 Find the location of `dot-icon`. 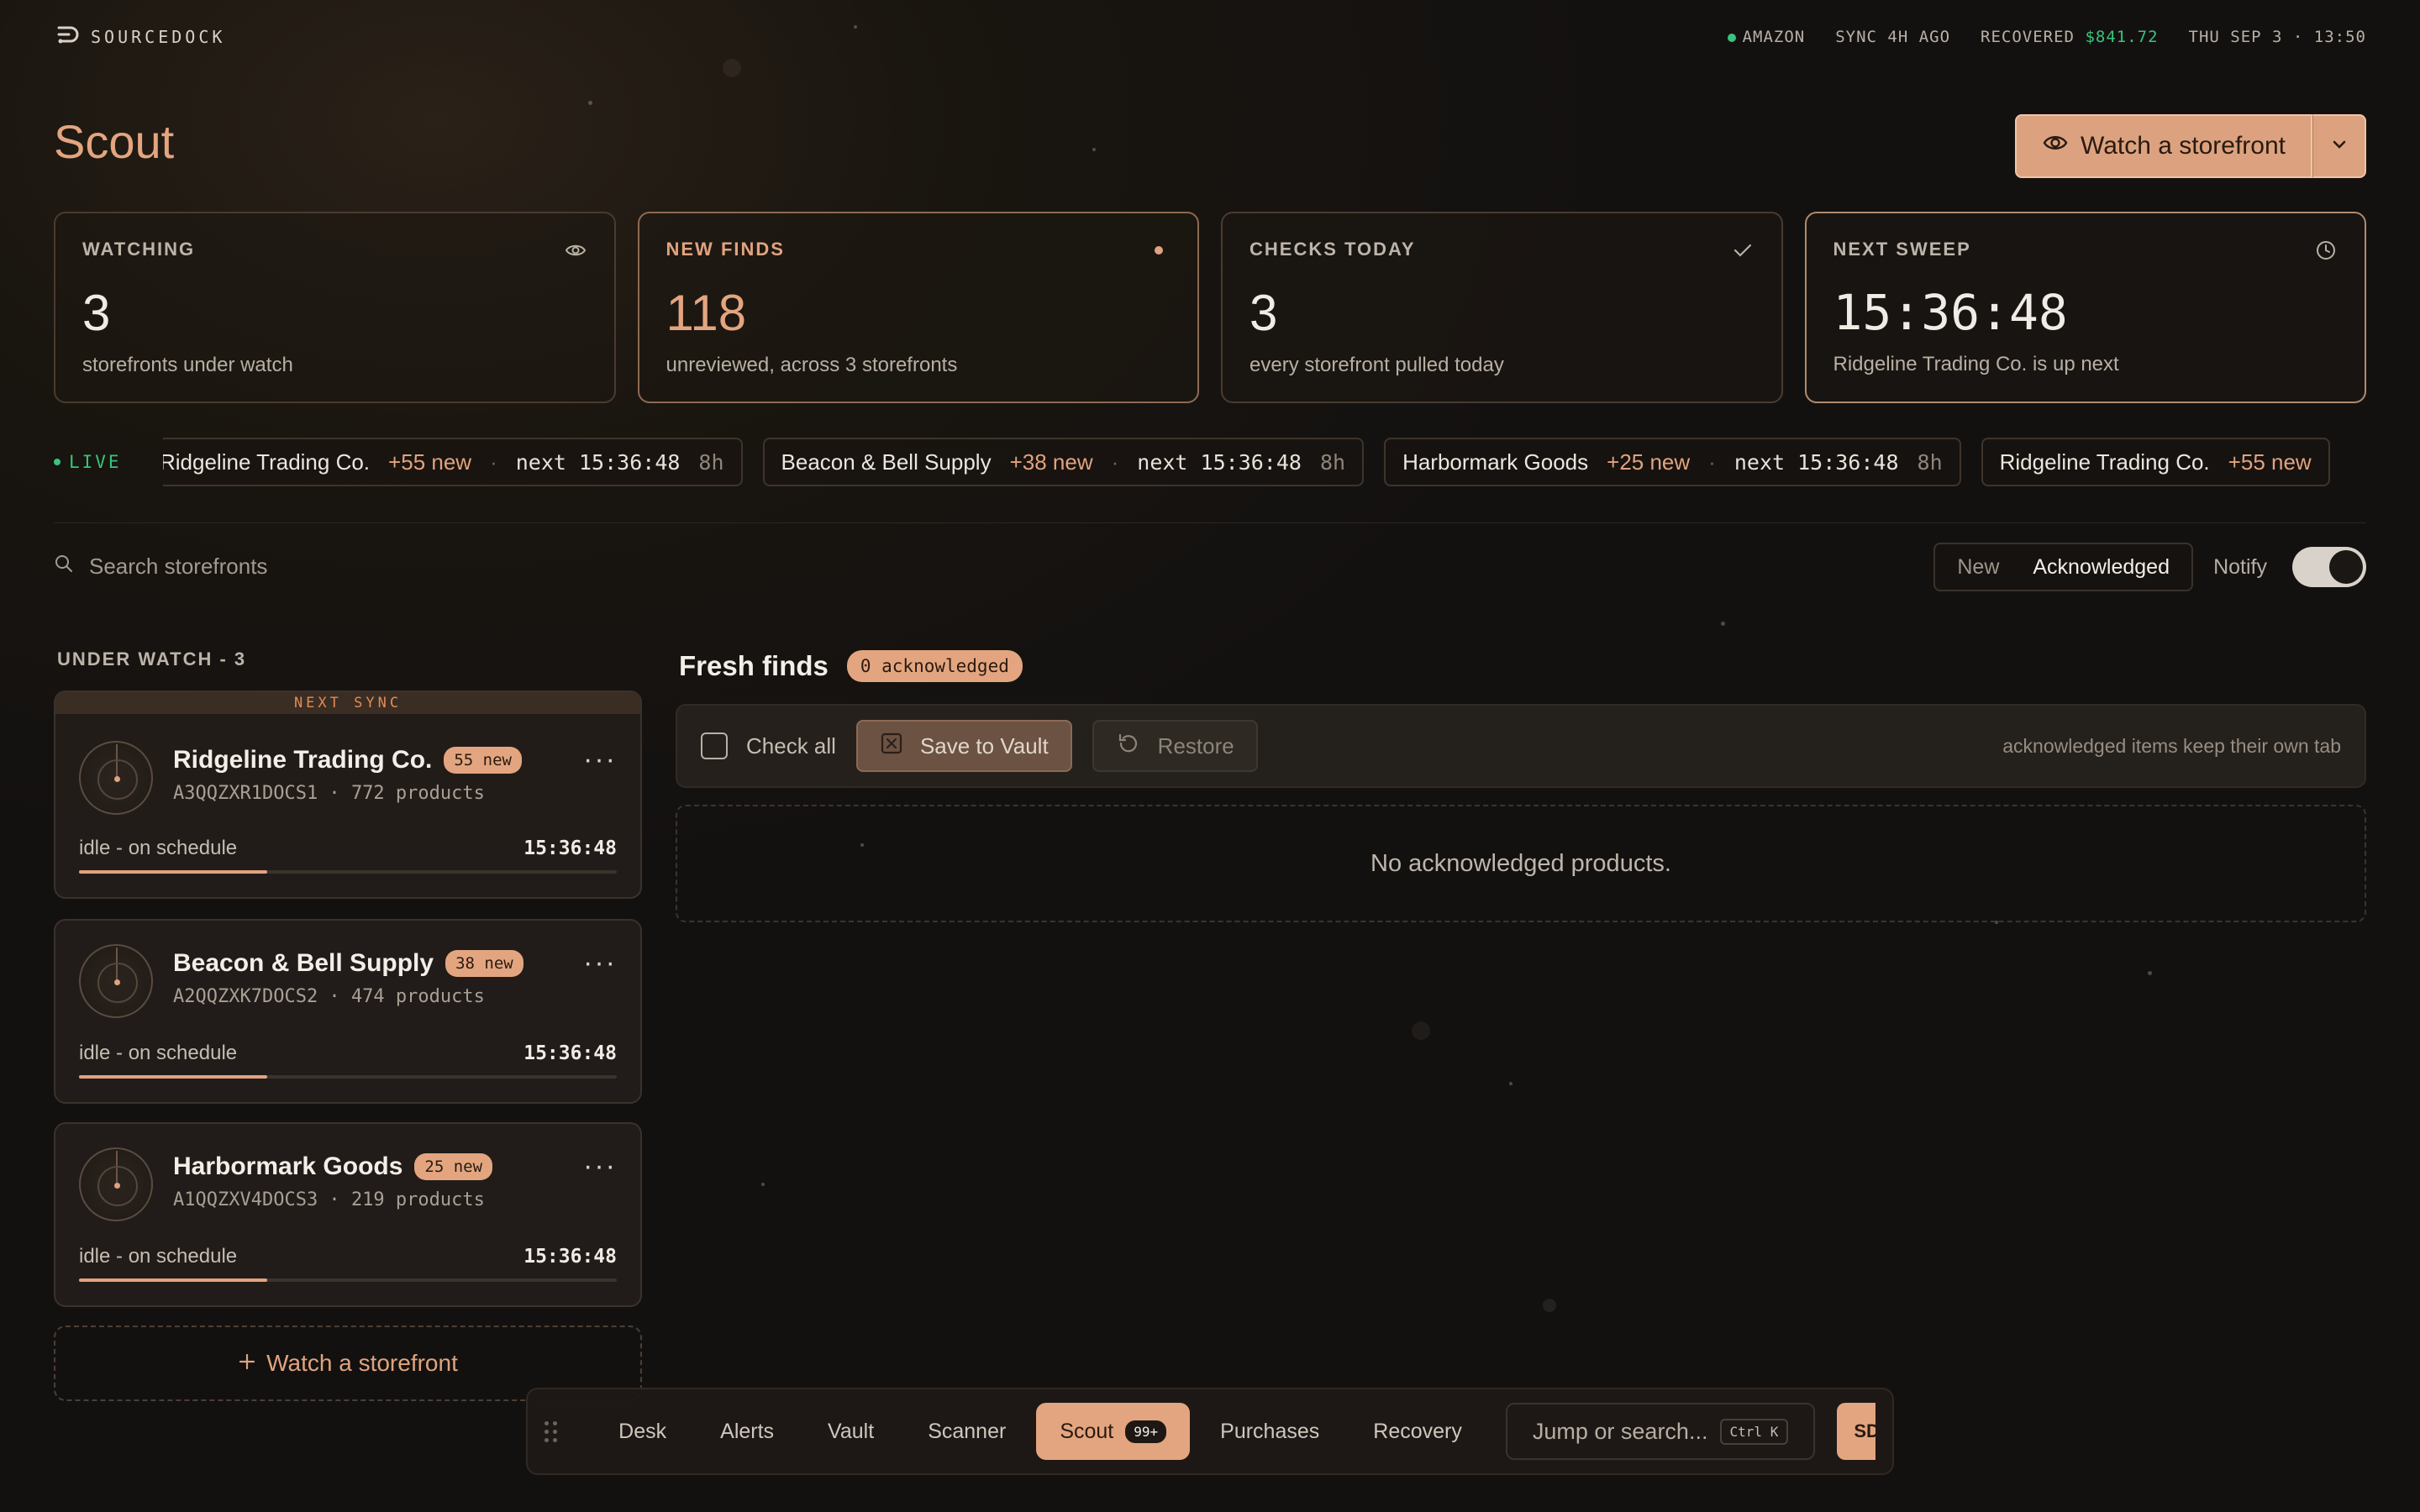

dot-icon is located at coordinates (1159, 250).